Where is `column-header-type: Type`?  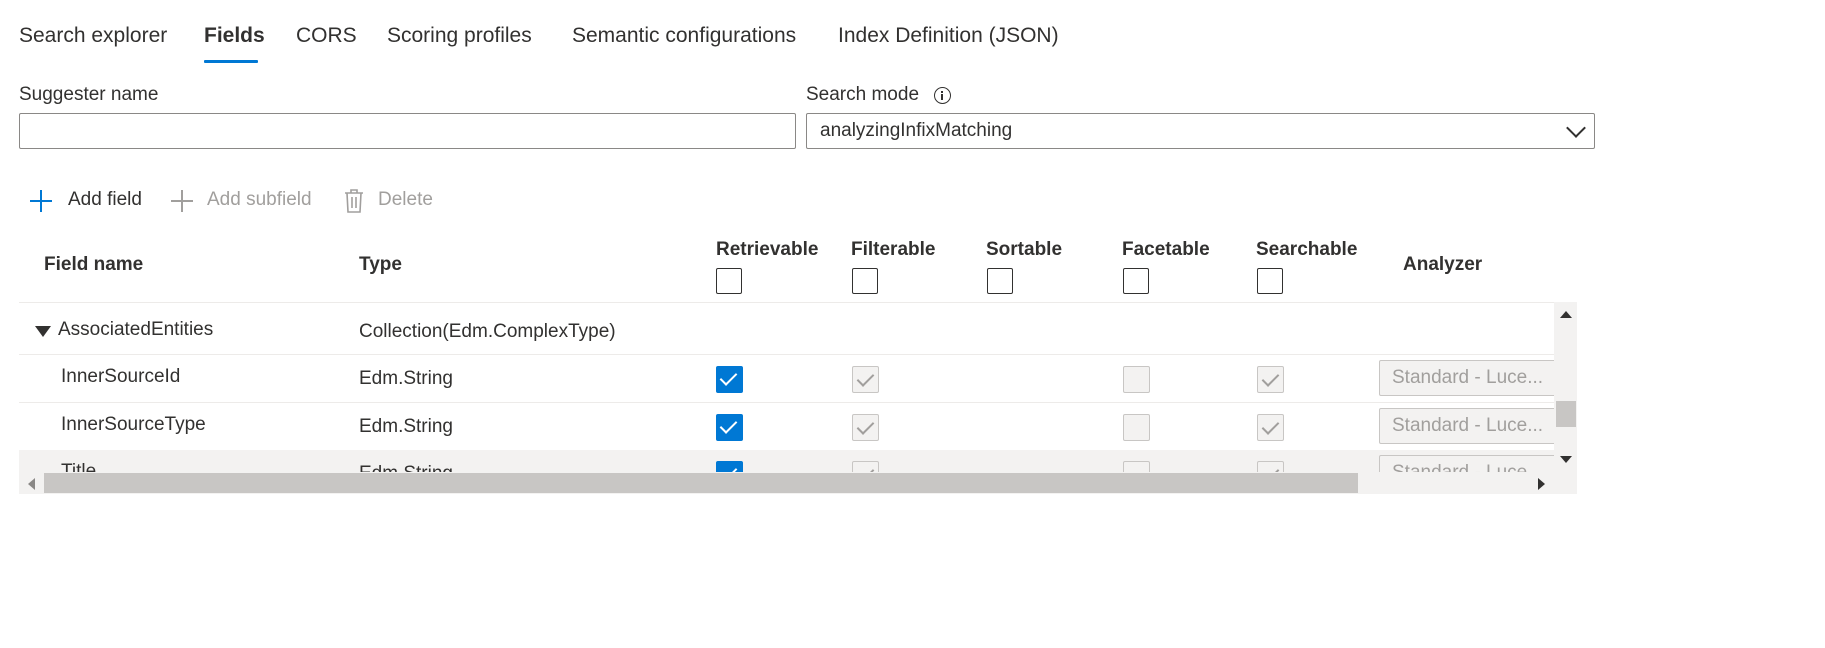
column-header-type: Type is located at coordinates (380, 265).